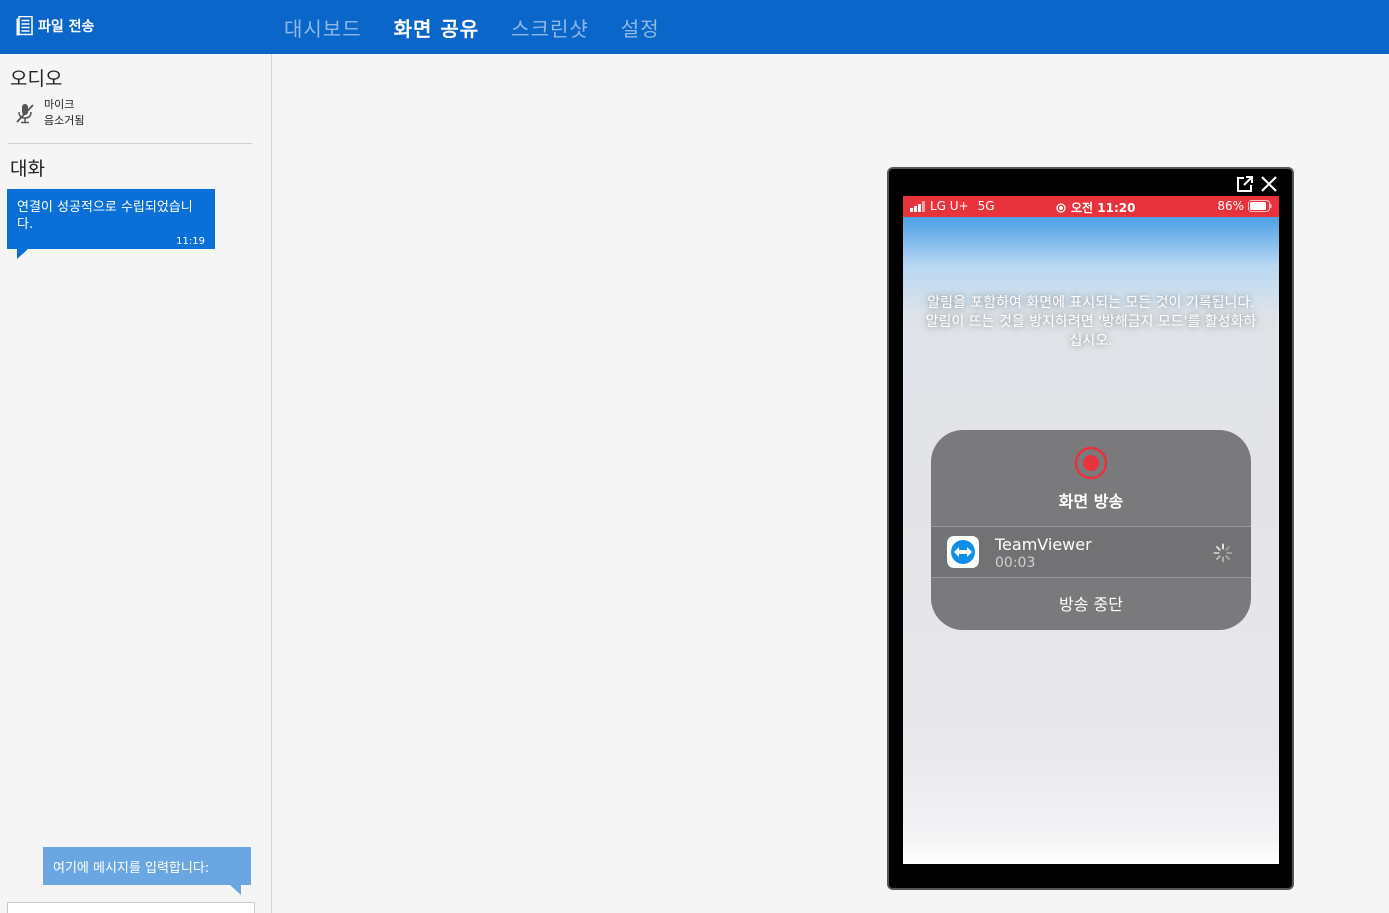  Describe the element at coordinates (1103, 208) in the screenshot. I see `phone-time: 오전 11:20` at that location.